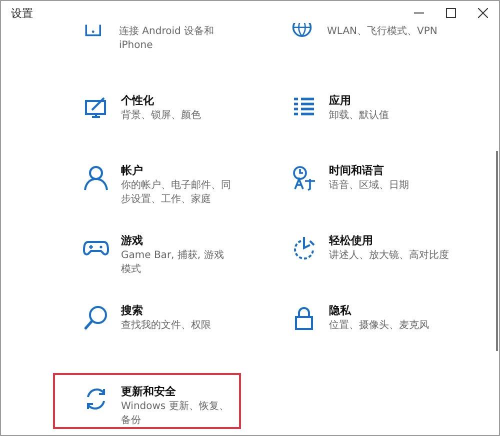 The width and height of the screenshot is (500, 436). Describe the element at coordinates (149, 392) in the screenshot. I see `tile-title: 更新和安全` at that location.